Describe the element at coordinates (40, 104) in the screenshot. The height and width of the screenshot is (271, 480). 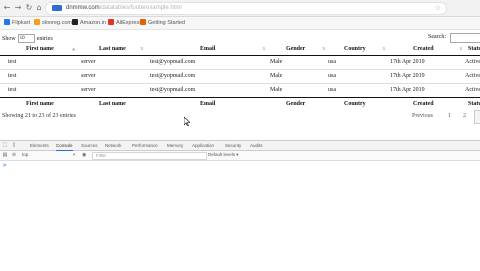
I see `footer-first-name: First name` at that location.